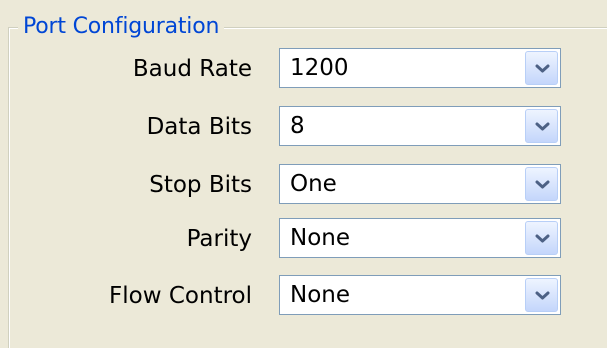 The width and height of the screenshot is (607, 348). Describe the element at coordinates (121, 27) in the screenshot. I see `port-configuration-title: Port Configuration` at that location.